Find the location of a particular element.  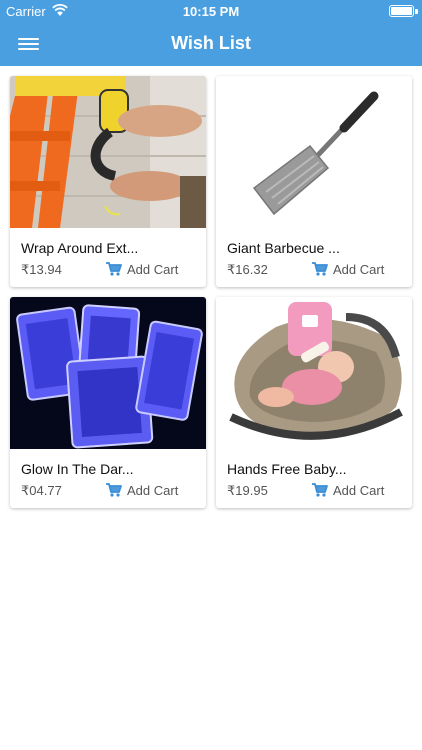

product-card: Giant Barbecue ... ₹16.32 Add Cart is located at coordinates (314, 181).